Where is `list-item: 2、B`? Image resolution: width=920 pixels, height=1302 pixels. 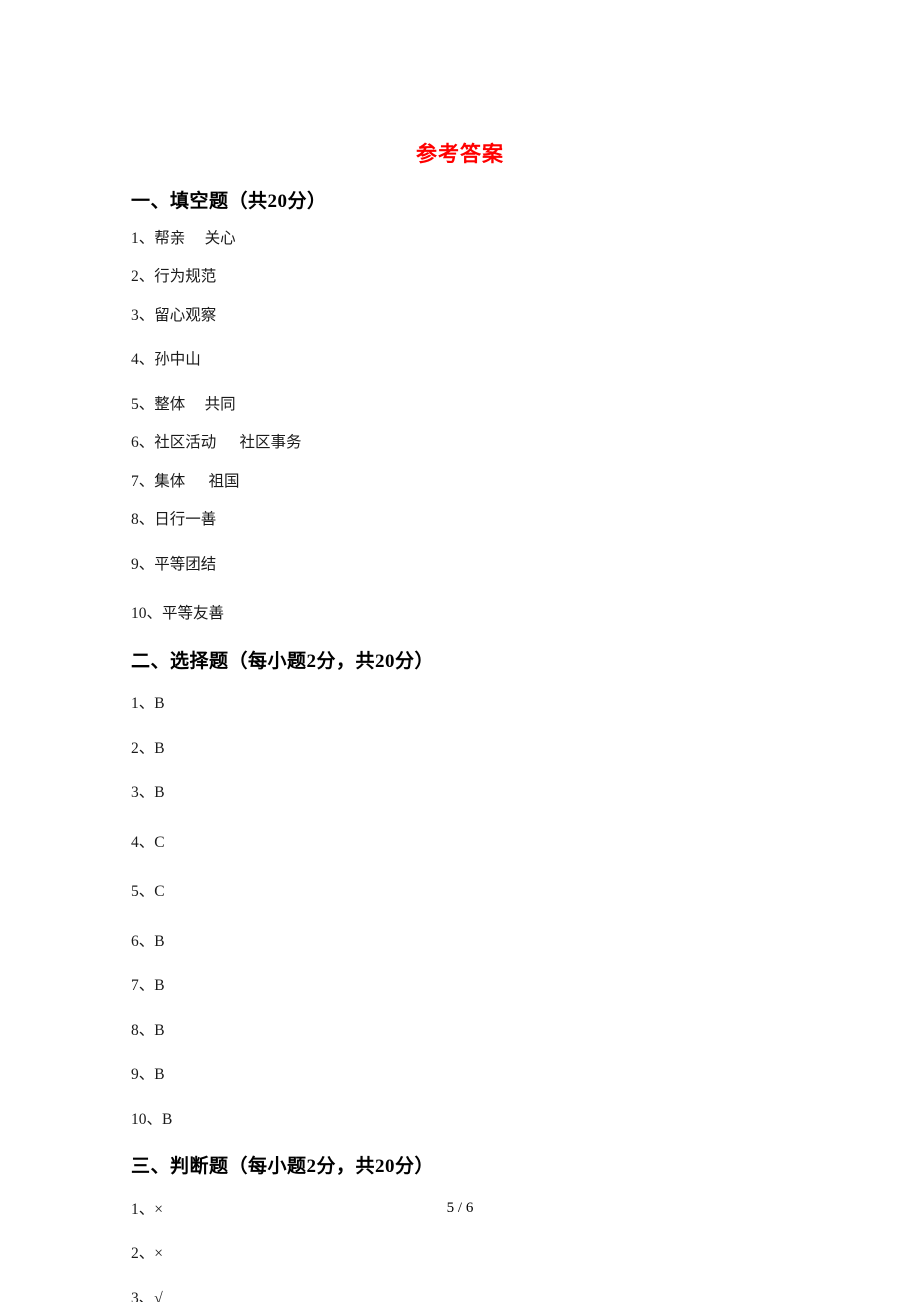
list-item: 2、B is located at coordinates (461, 748).